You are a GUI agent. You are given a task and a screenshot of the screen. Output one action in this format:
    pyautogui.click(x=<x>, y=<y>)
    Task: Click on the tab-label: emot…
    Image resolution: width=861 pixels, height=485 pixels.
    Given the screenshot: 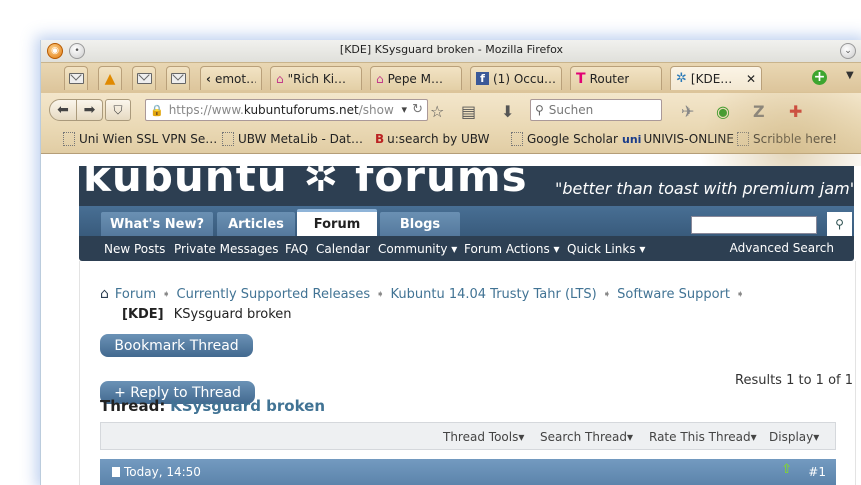 What is the action you would take?
    pyautogui.click(x=235, y=78)
    